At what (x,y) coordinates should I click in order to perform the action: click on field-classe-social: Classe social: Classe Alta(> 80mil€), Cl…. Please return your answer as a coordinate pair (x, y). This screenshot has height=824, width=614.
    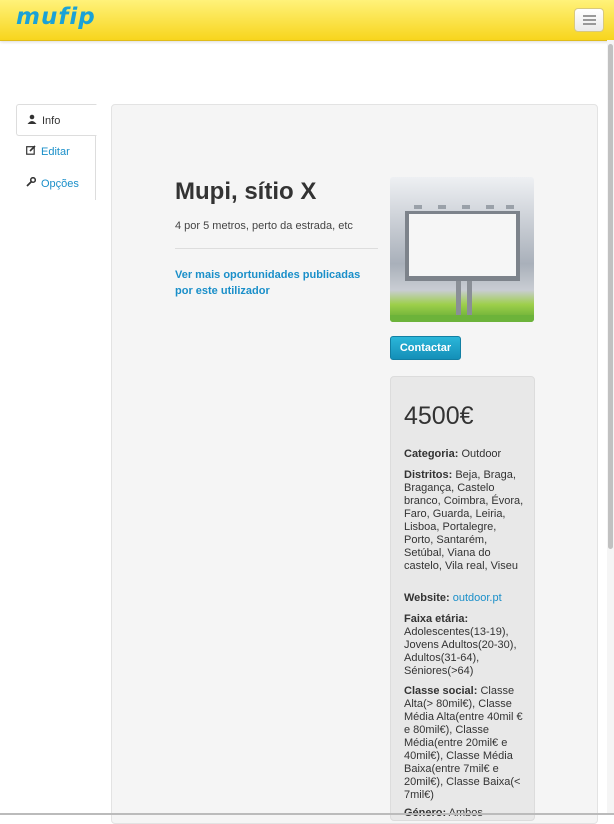
    Looking at the image, I should click on (465, 743).